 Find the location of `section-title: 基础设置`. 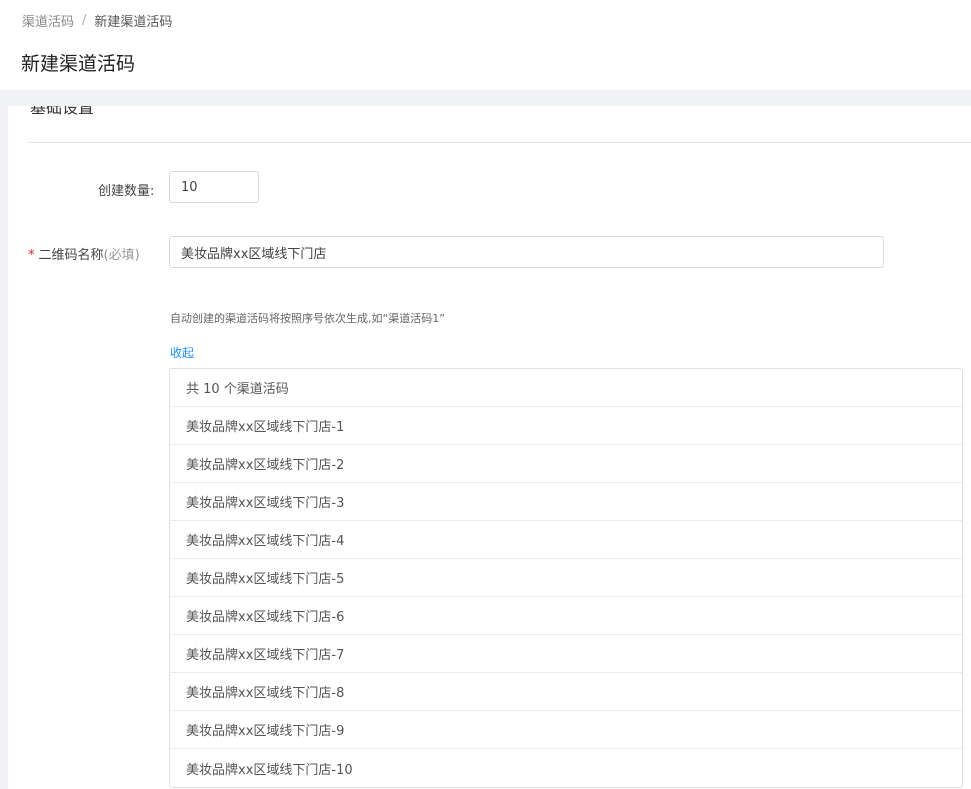

section-title: 基础设置 is located at coordinates (62, 111).